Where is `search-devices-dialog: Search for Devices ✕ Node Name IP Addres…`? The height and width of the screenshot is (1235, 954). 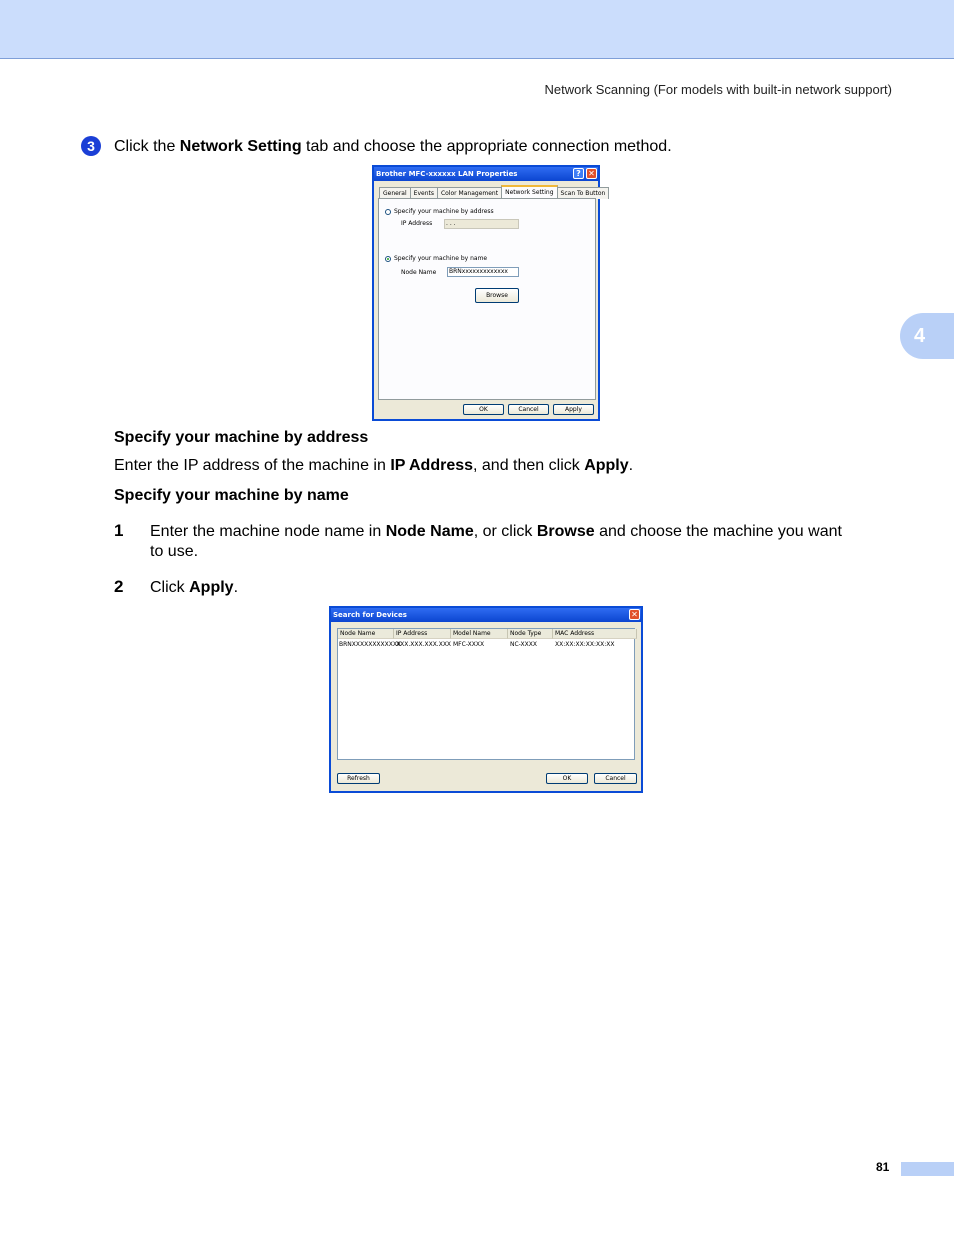
search-devices-dialog: Search for Devices ✕ Node Name IP Addres… is located at coordinates (486, 699).